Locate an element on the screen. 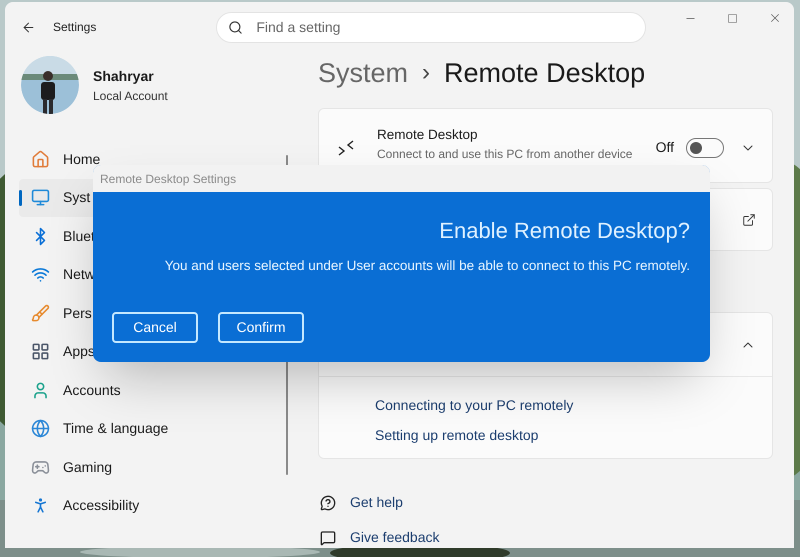  setting-title: Remote Desktop is located at coordinates (428, 135).